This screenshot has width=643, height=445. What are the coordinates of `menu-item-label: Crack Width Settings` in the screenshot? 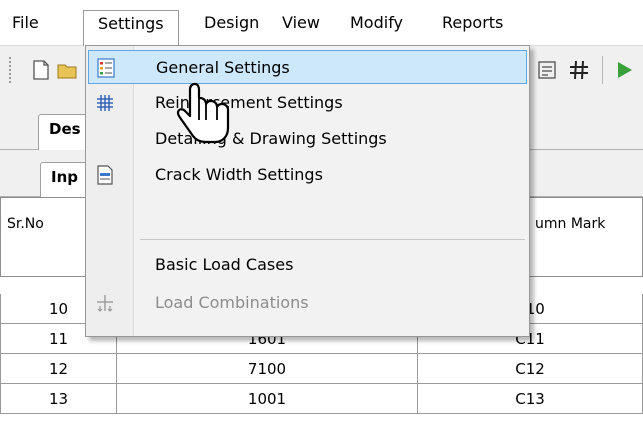 It's located at (239, 174).